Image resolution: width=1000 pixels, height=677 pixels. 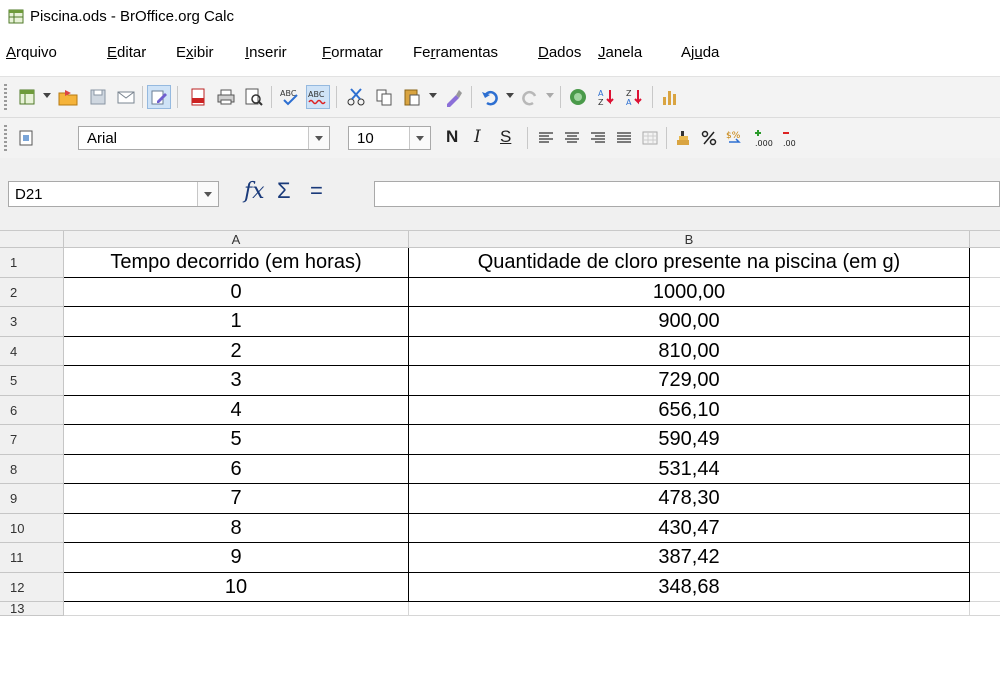 What do you see at coordinates (32, 410) in the screenshot?
I see `row-header: 6` at bounding box center [32, 410].